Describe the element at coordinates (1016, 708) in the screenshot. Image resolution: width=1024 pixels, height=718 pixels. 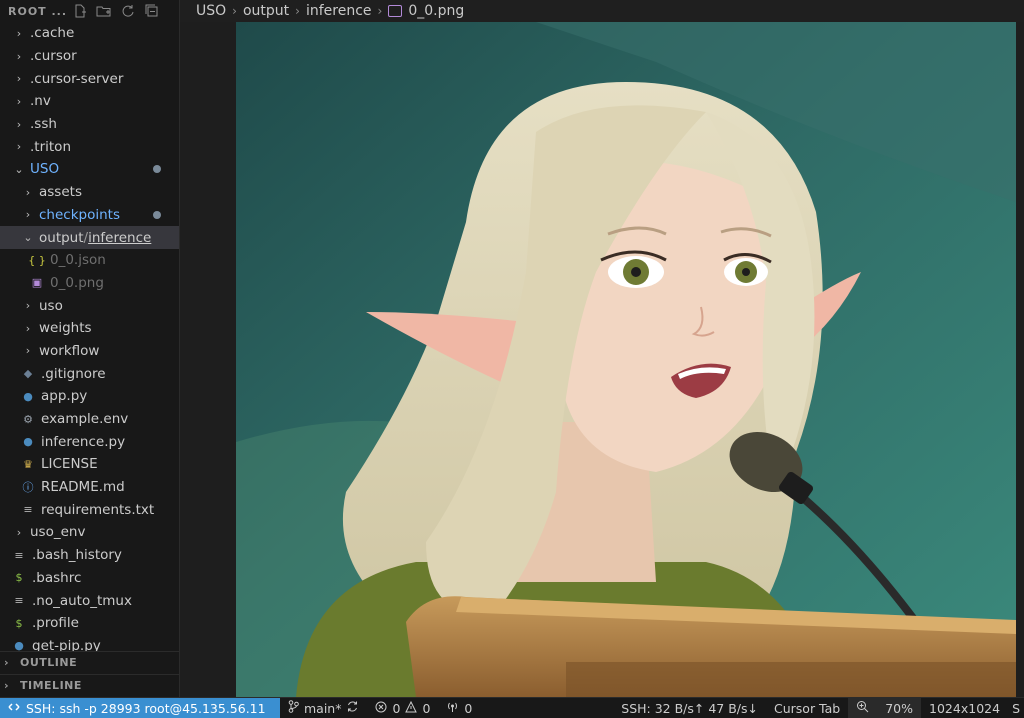
I see `status-extra: S` at that location.